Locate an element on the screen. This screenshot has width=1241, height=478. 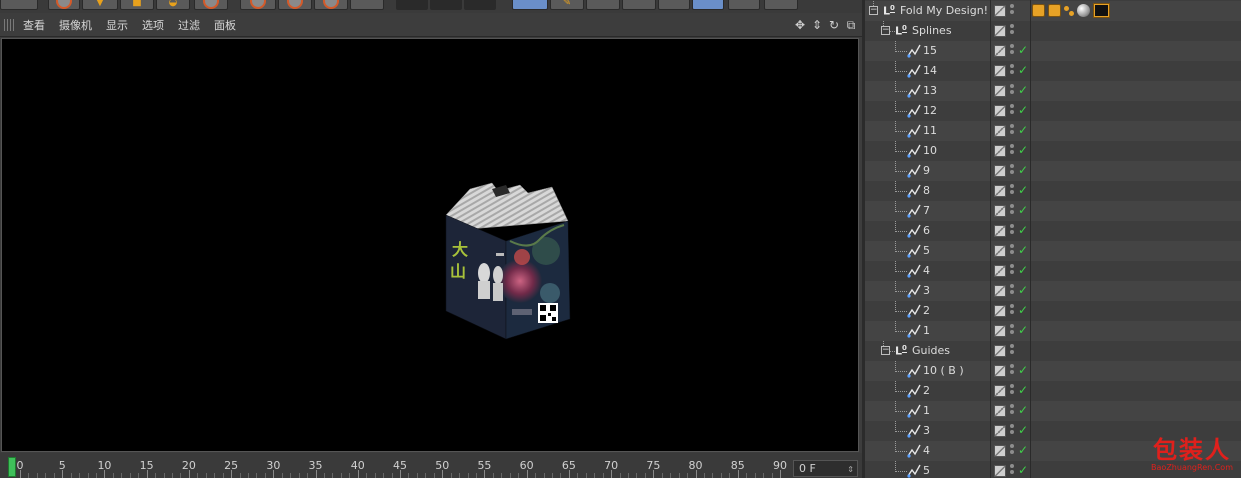
z-axis-button is located at coordinates (331, 5).